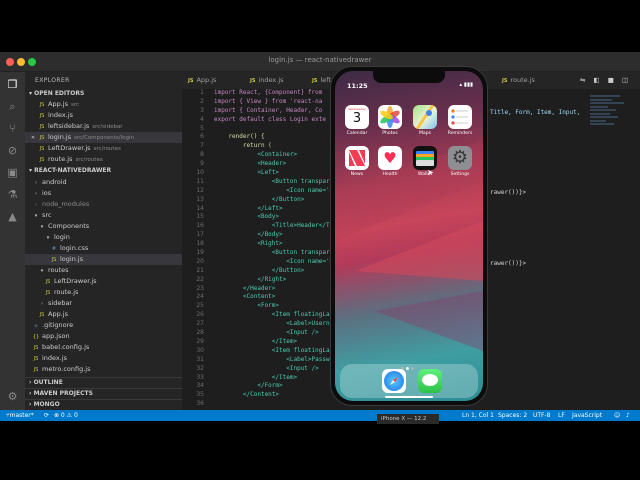 The height and width of the screenshot is (480, 640). What do you see at coordinates (103, 369) in the screenshot?
I see `tree-file-metro-config: JS metro.config.js` at bounding box center [103, 369].